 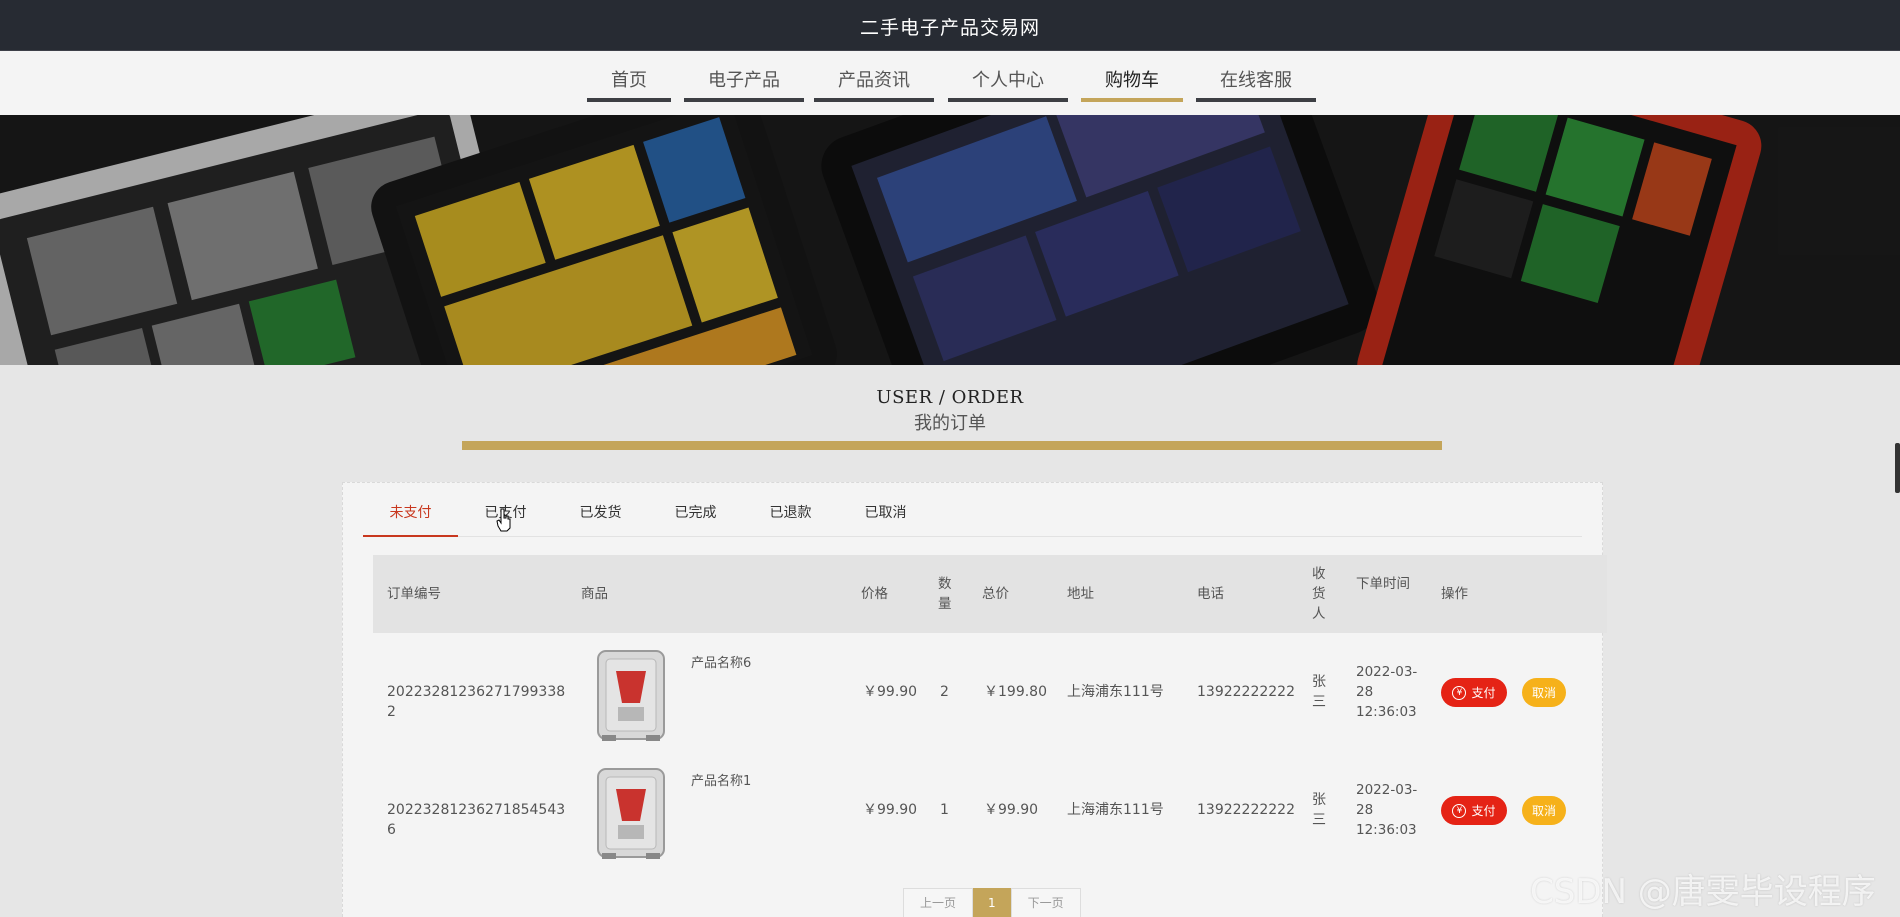 I want to click on nav-label: 首页, so click(x=629, y=80).